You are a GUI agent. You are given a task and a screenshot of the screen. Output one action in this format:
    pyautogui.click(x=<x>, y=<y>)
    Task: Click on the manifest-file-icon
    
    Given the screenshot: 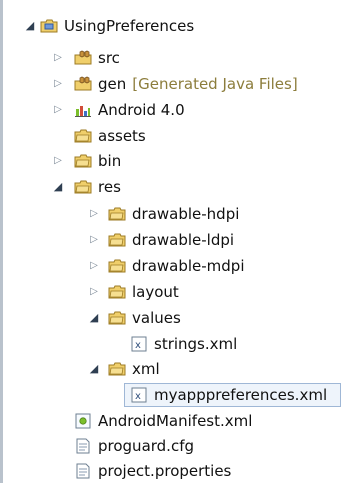 What is the action you would take?
    pyautogui.click(x=83, y=421)
    